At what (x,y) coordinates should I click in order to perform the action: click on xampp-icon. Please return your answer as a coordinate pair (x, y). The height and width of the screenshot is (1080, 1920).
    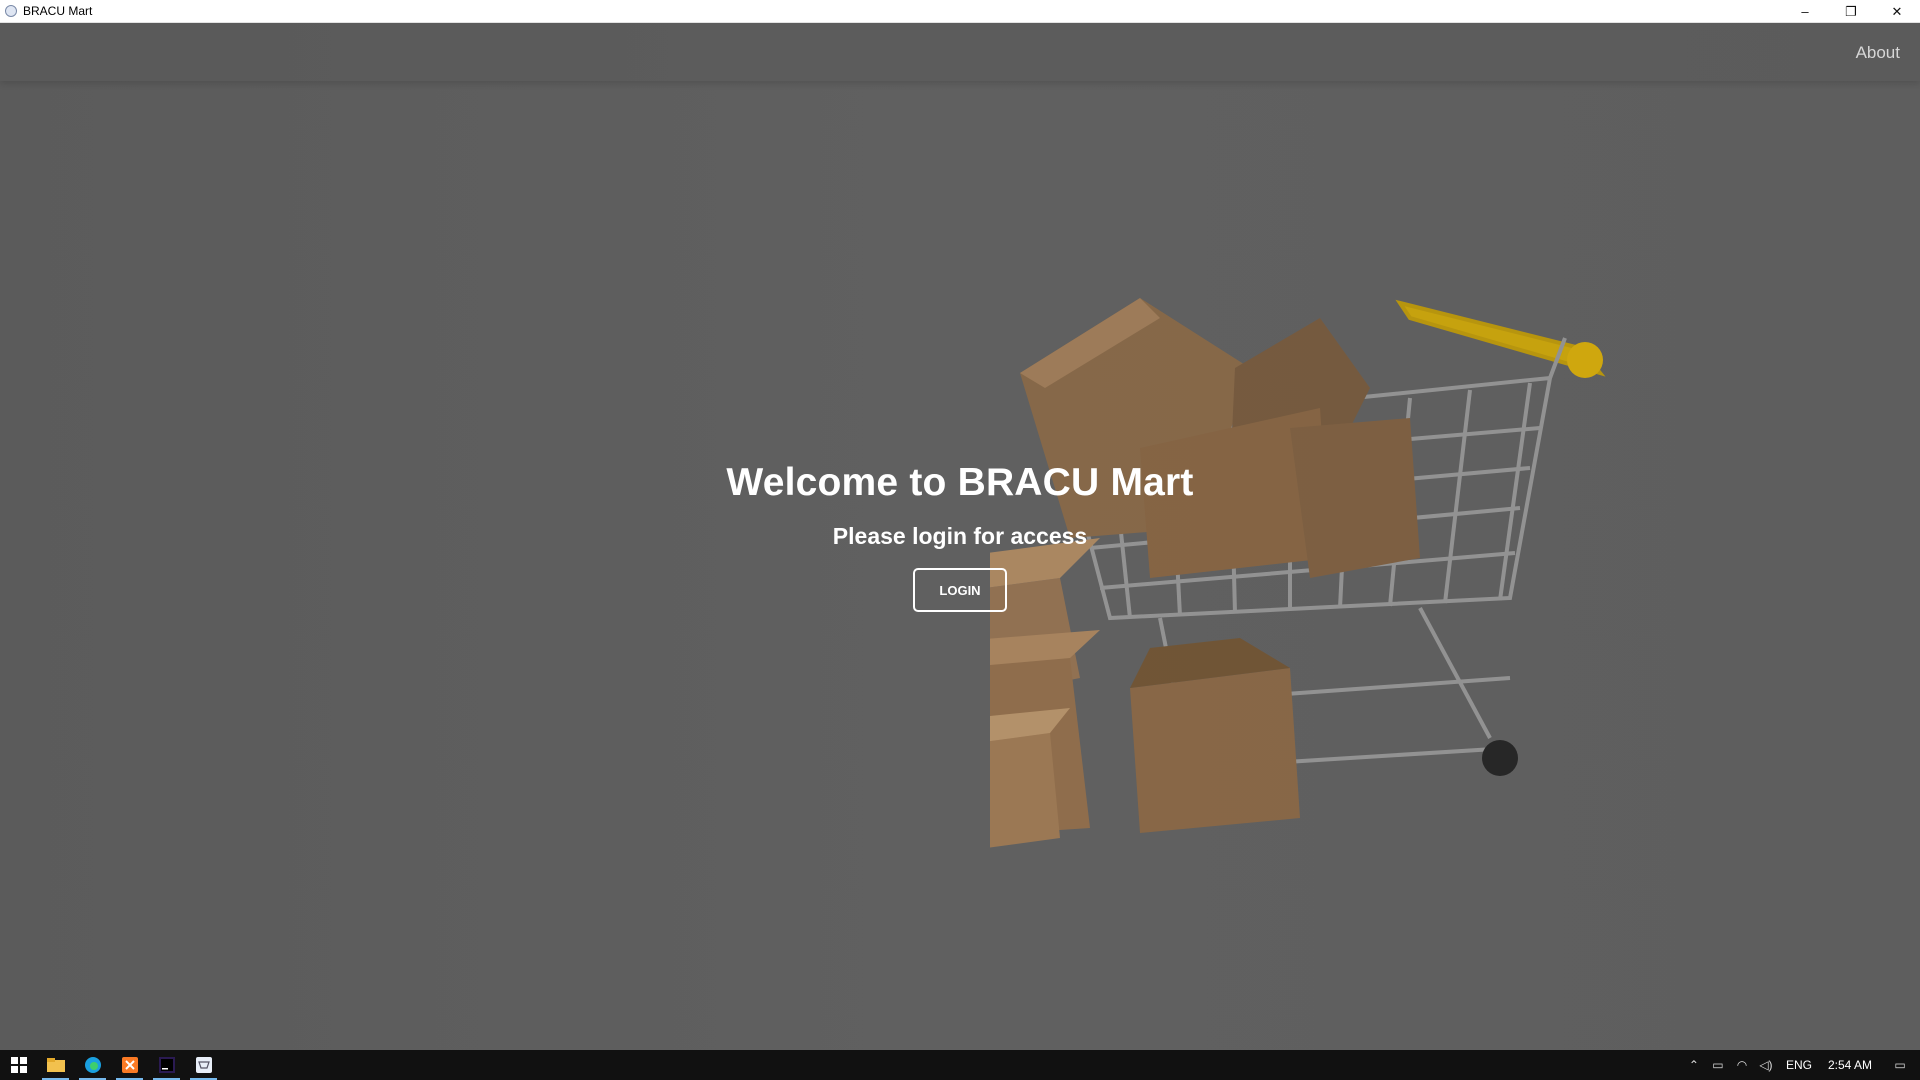
    Looking at the image, I should click on (129, 1065).